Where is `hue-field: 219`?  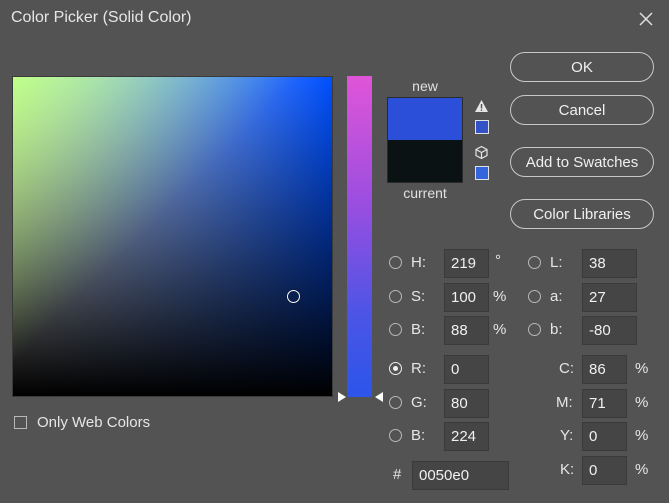
hue-field: 219 is located at coordinates (466, 263).